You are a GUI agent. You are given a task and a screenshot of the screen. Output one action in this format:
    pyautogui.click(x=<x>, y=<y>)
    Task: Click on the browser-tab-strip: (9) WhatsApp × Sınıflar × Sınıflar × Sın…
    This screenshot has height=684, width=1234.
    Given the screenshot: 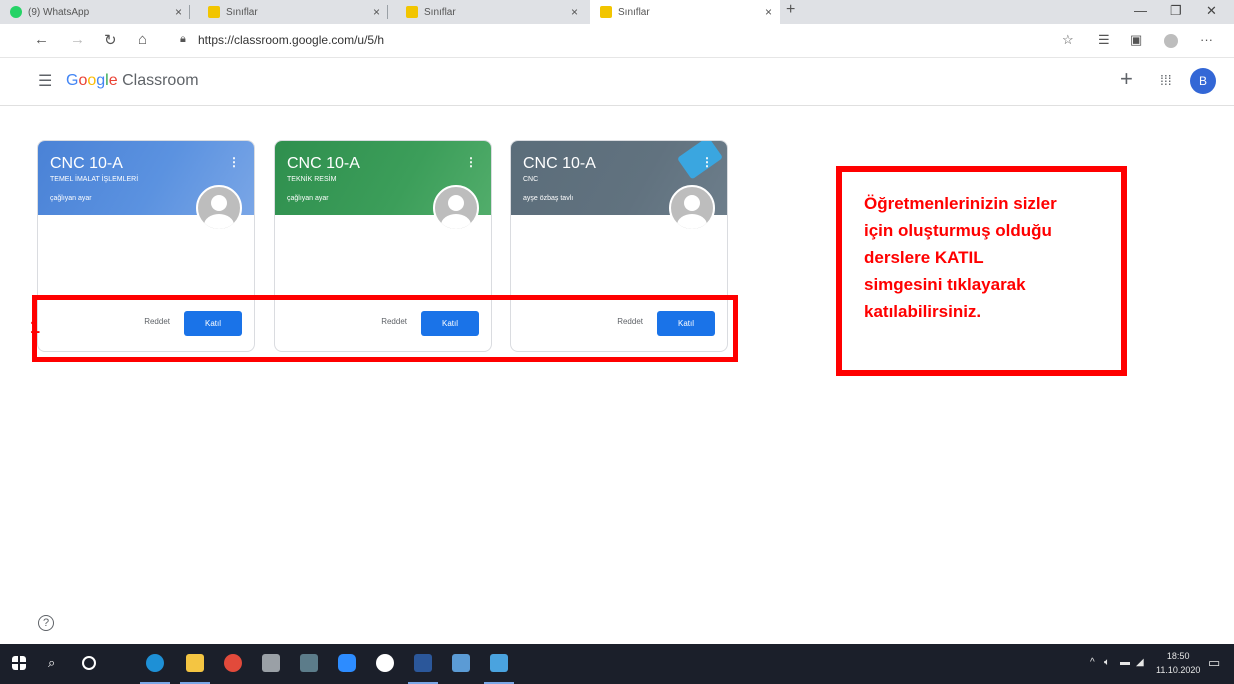 What is the action you would take?
    pyautogui.click(x=617, y=12)
    